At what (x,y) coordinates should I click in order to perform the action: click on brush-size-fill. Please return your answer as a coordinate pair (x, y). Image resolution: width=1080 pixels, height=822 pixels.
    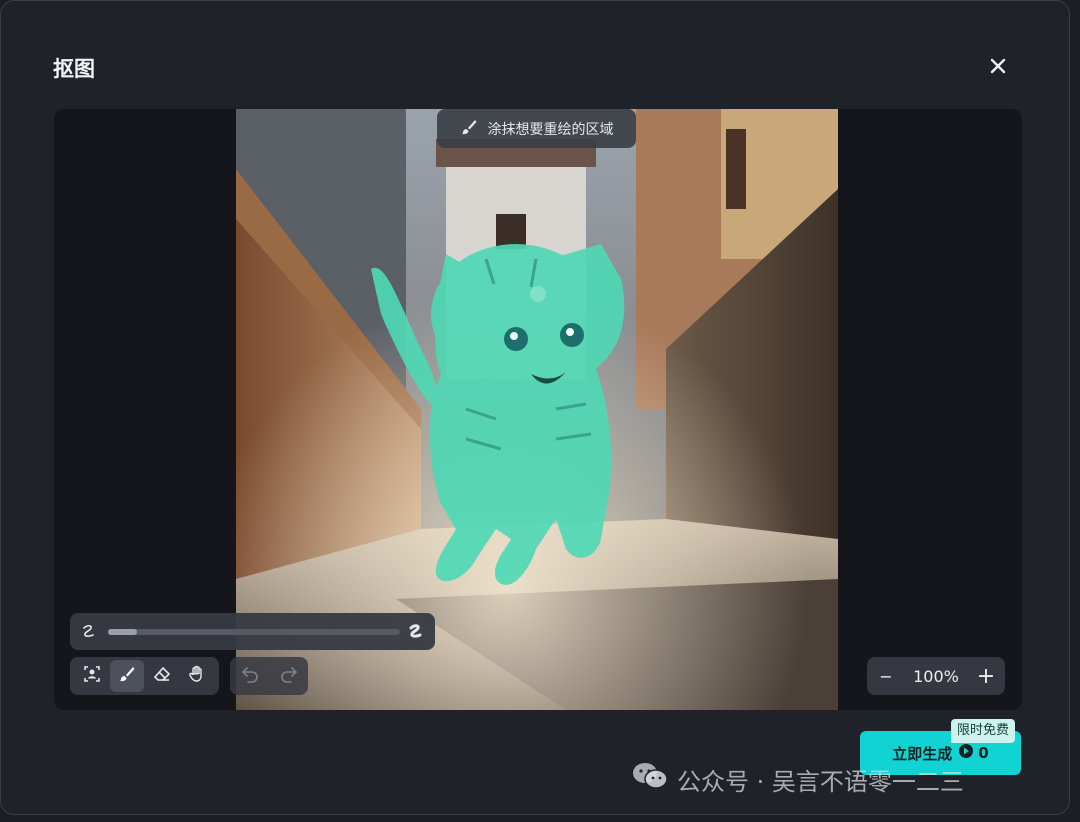
    Looking at the image, I should click on (123, 632).